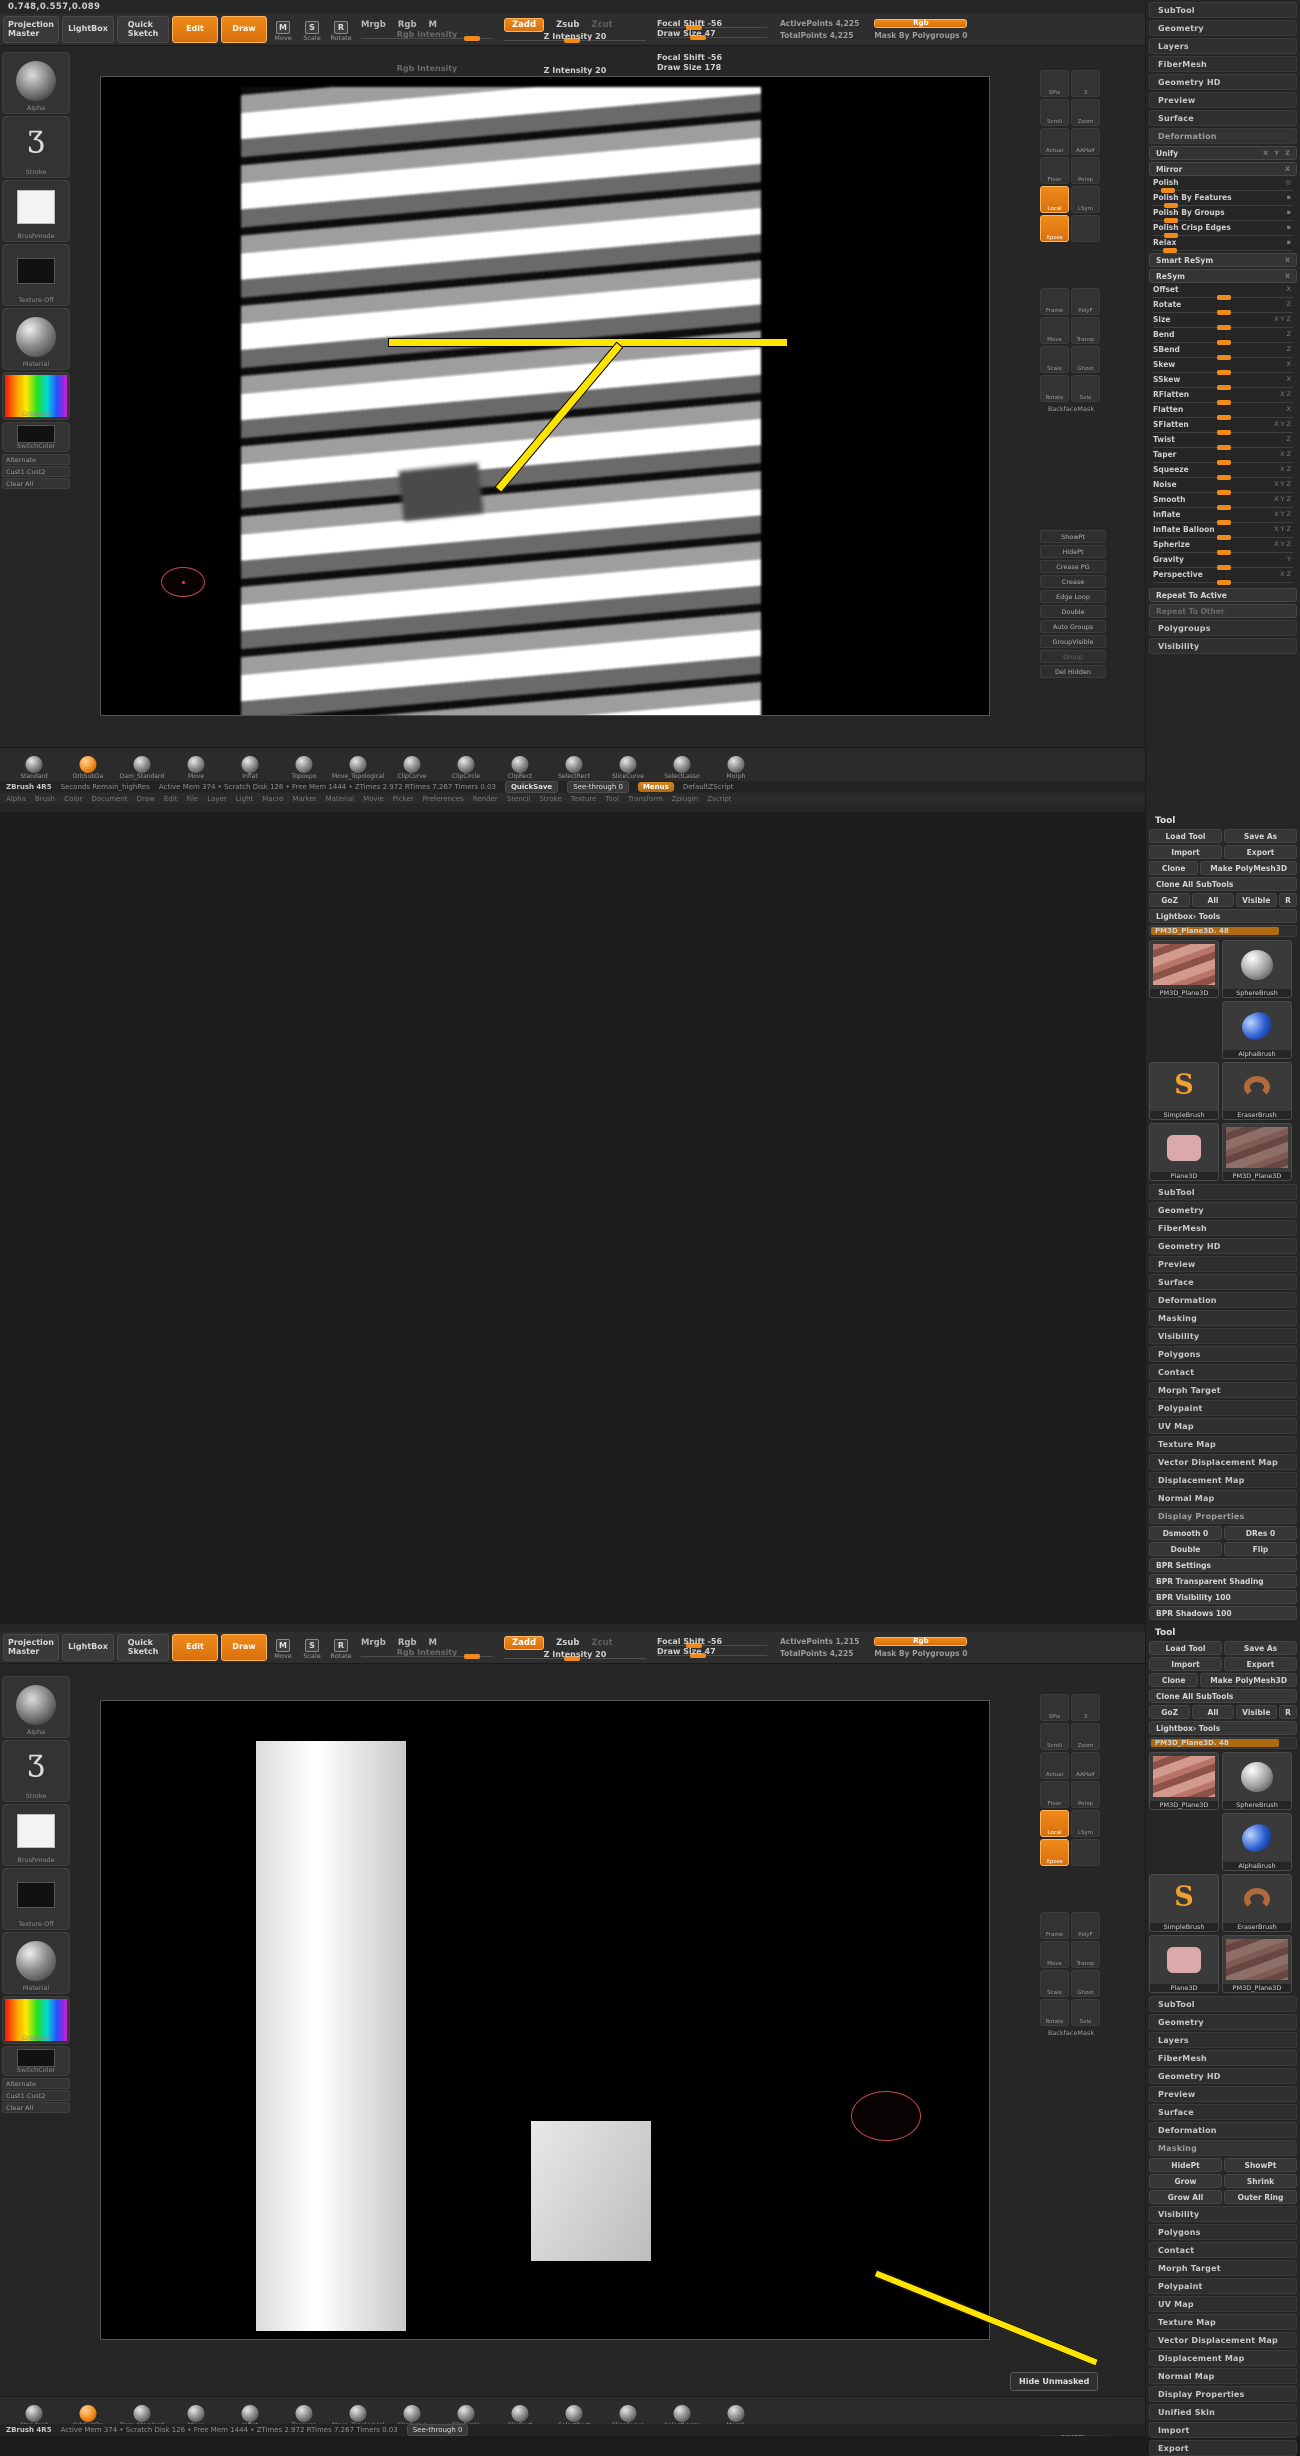  I want to click on nav-ghost-3: Ghost, so click(1085, 1983).